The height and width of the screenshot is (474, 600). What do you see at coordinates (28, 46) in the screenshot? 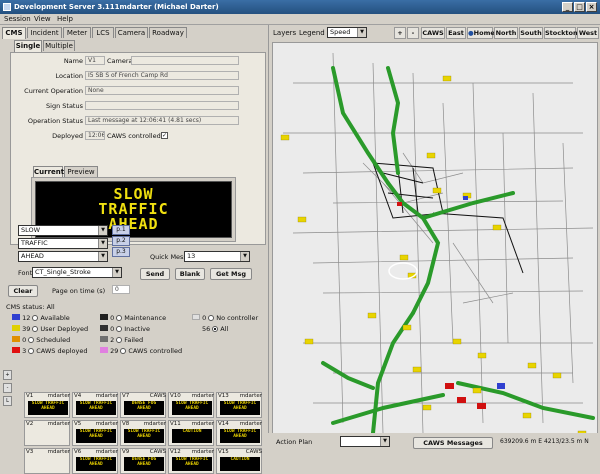
I see `tab-single: Single` at bounding box center [28, 46].